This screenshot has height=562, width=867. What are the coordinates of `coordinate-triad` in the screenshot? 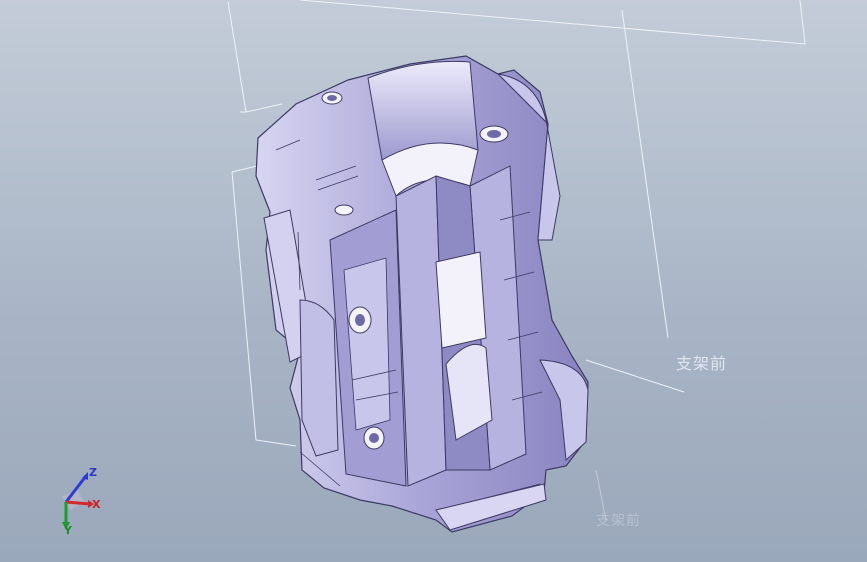 It's located at (78, 501).